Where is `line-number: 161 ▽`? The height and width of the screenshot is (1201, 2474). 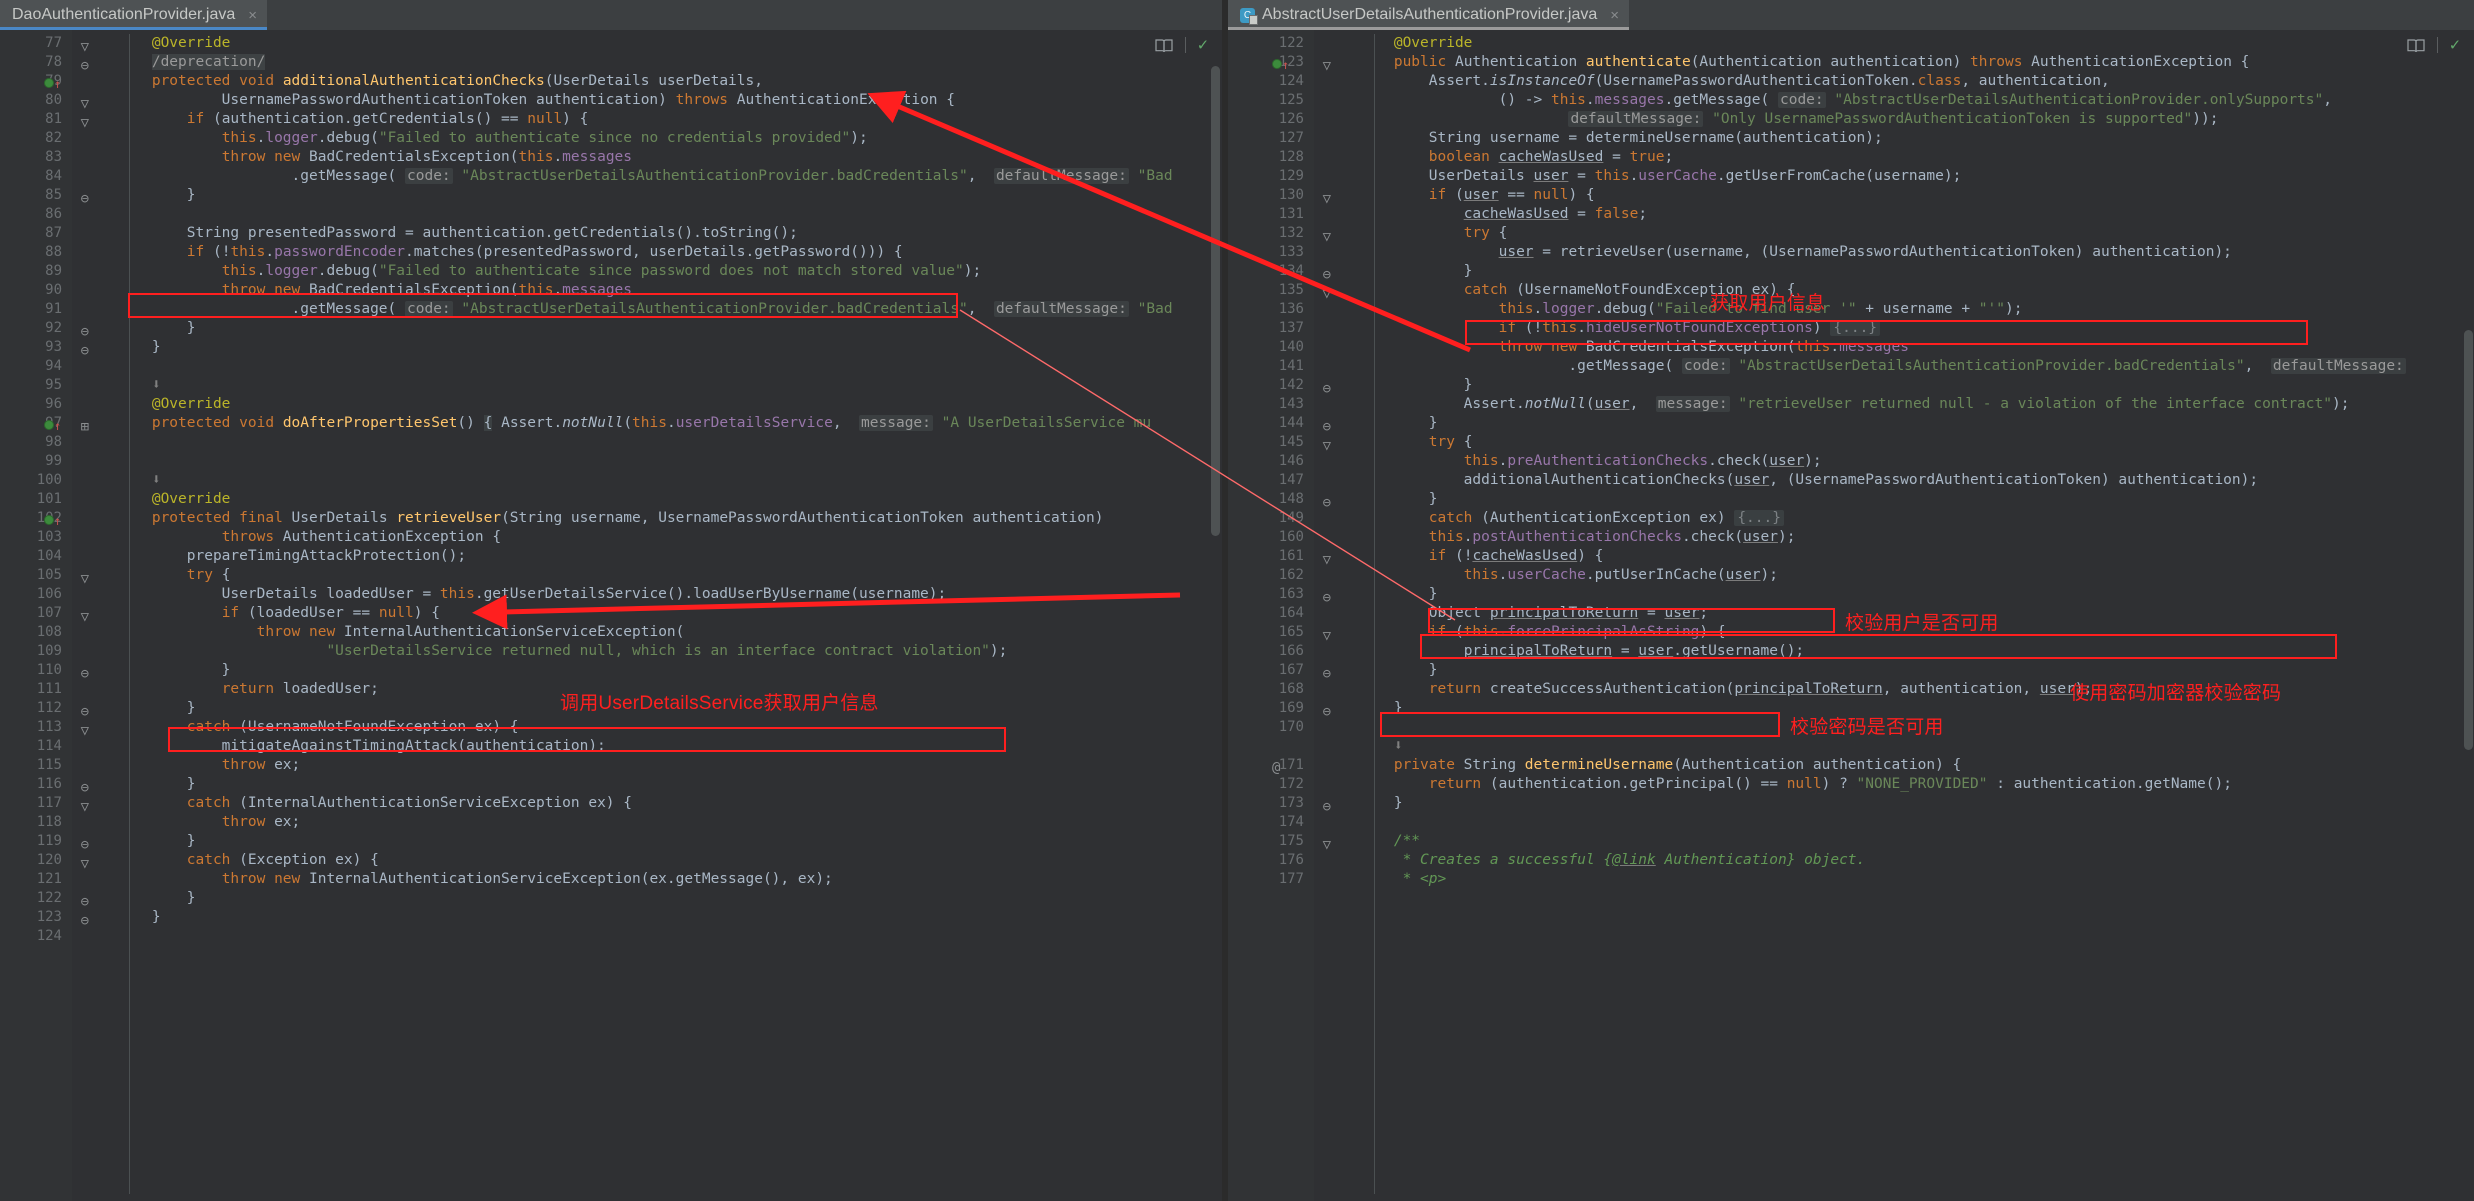 line-number: 161 ▽ is located at coordinates (1279, 557).